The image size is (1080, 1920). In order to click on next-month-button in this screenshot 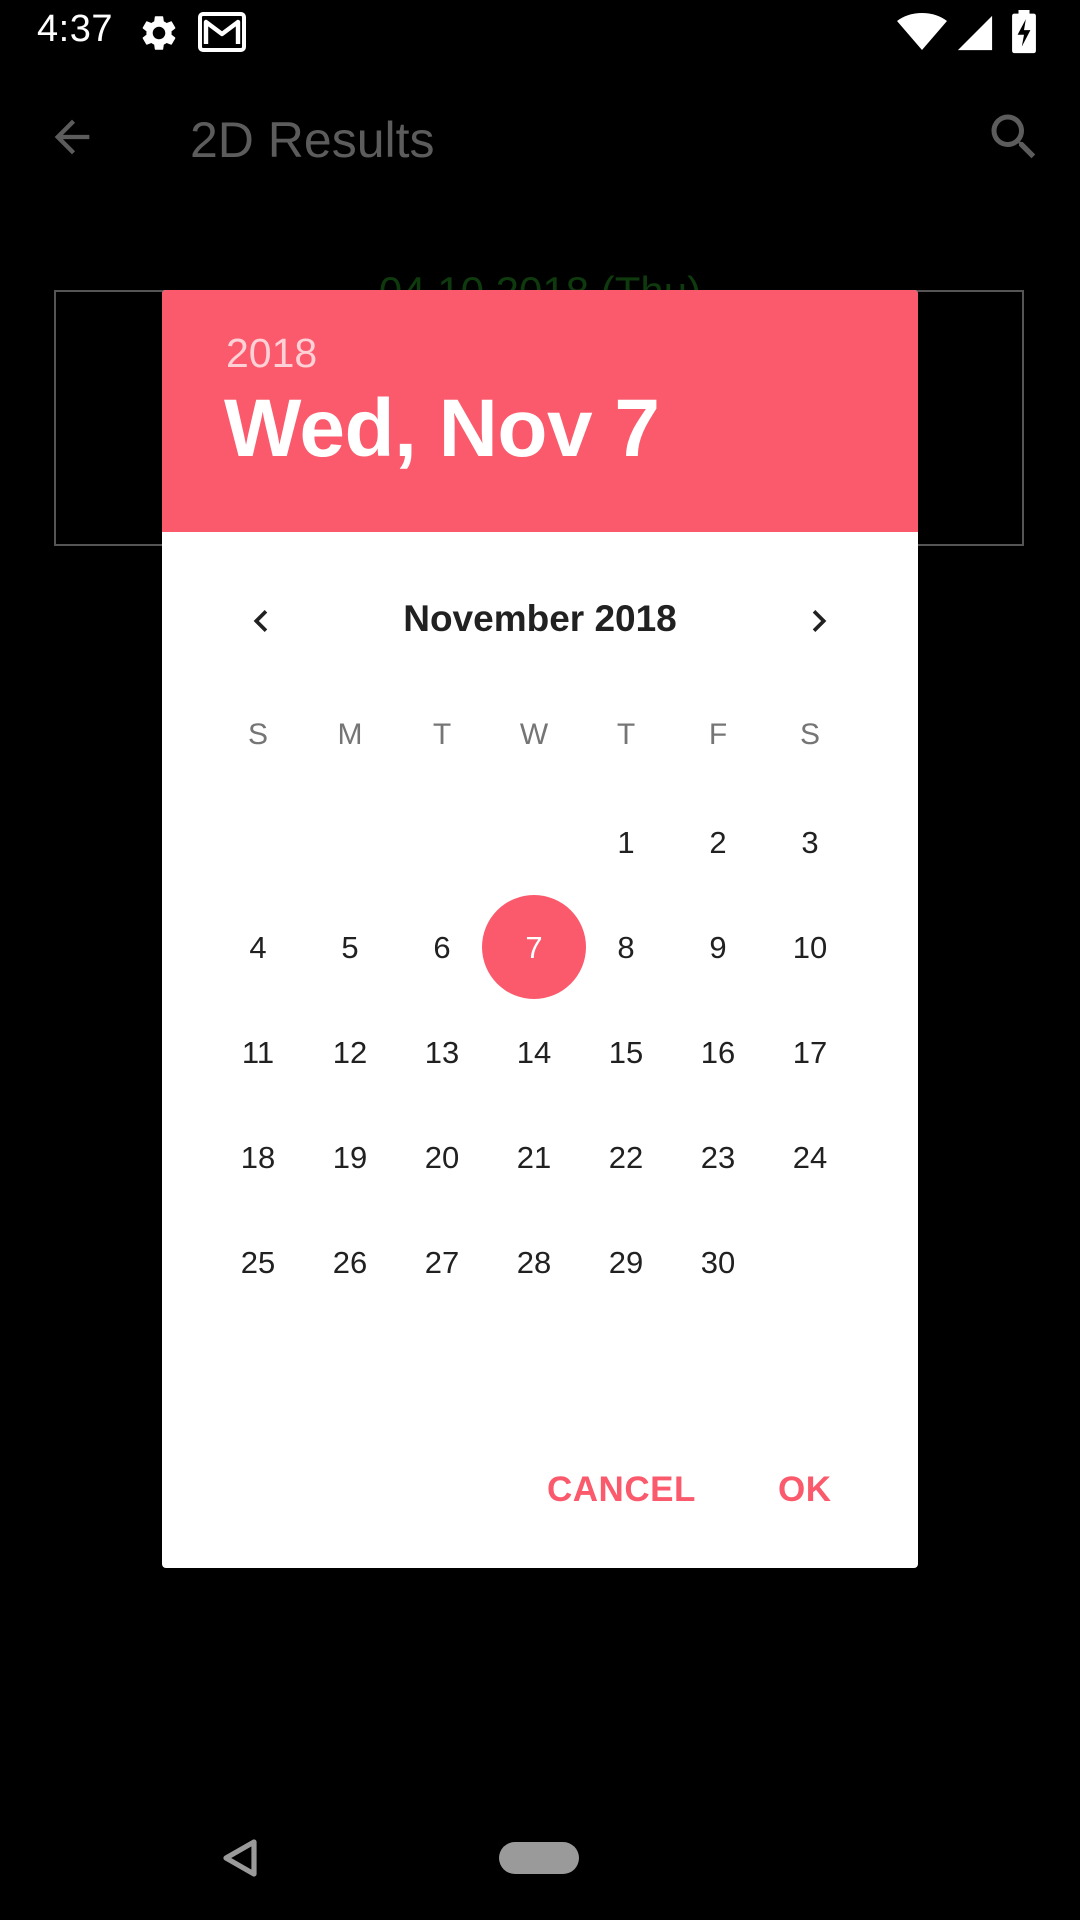, I will do `click(819, 621)`.